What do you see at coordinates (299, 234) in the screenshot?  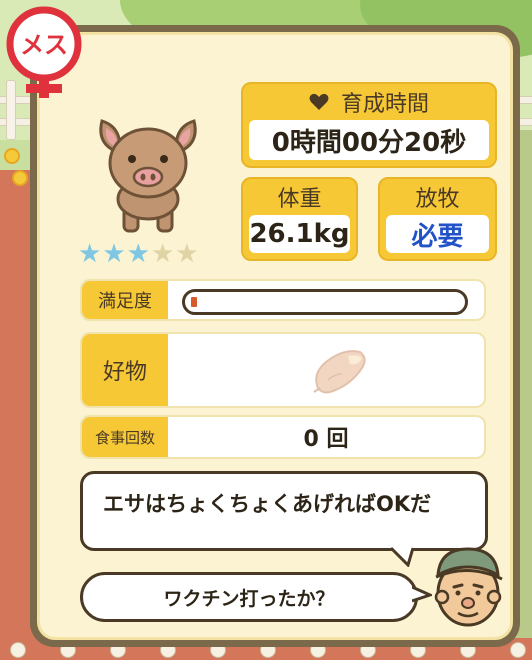 I see `weight-value: 26.1kg` at bounding box center [299, 234].